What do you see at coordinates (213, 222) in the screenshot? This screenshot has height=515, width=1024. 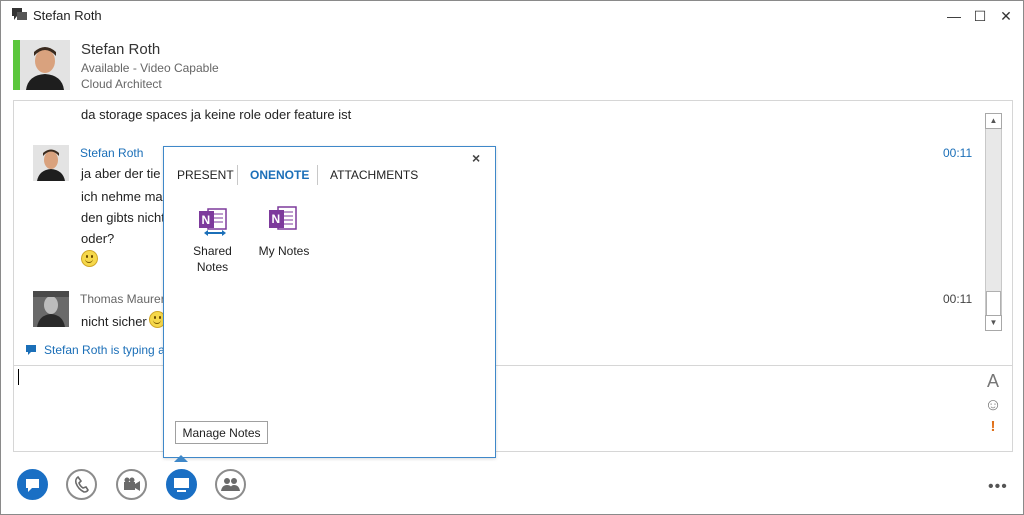 I see `onenote-shared-icon: N` at bounding box center [213, 222].